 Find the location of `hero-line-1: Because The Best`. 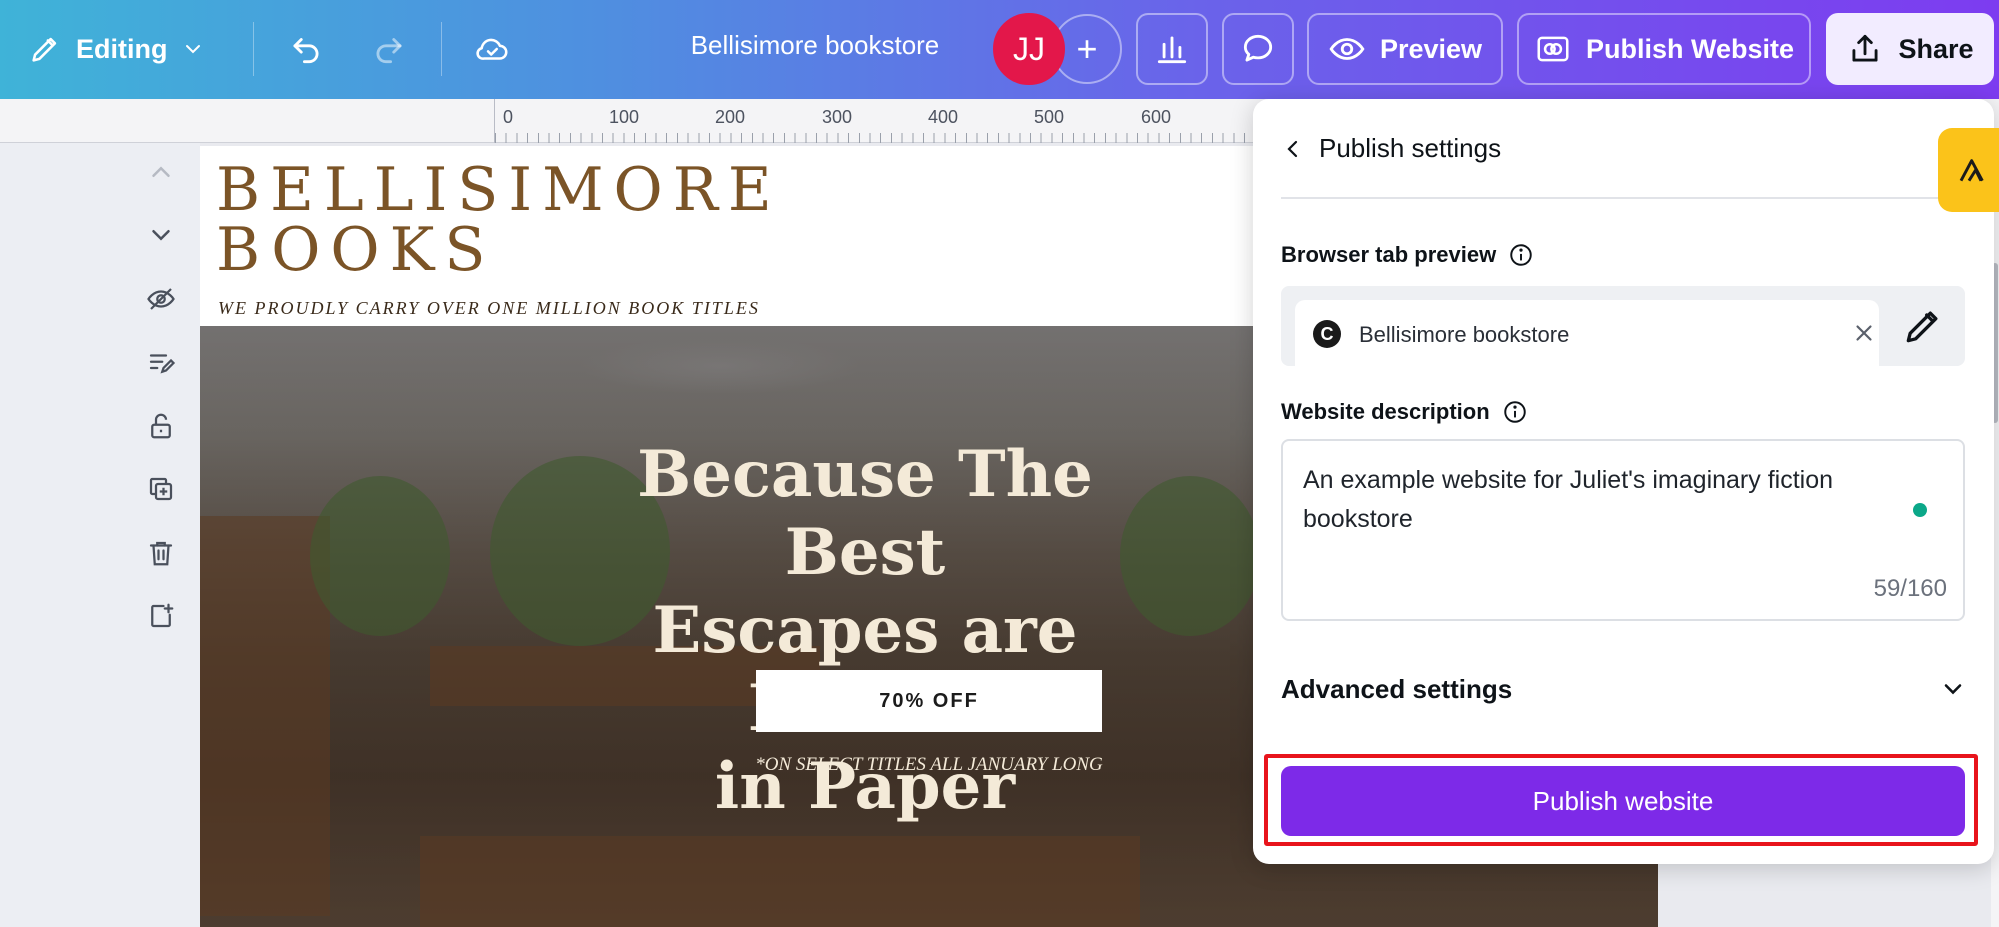

hero-line-1: Because The Best is located at coordinates (865, 513).